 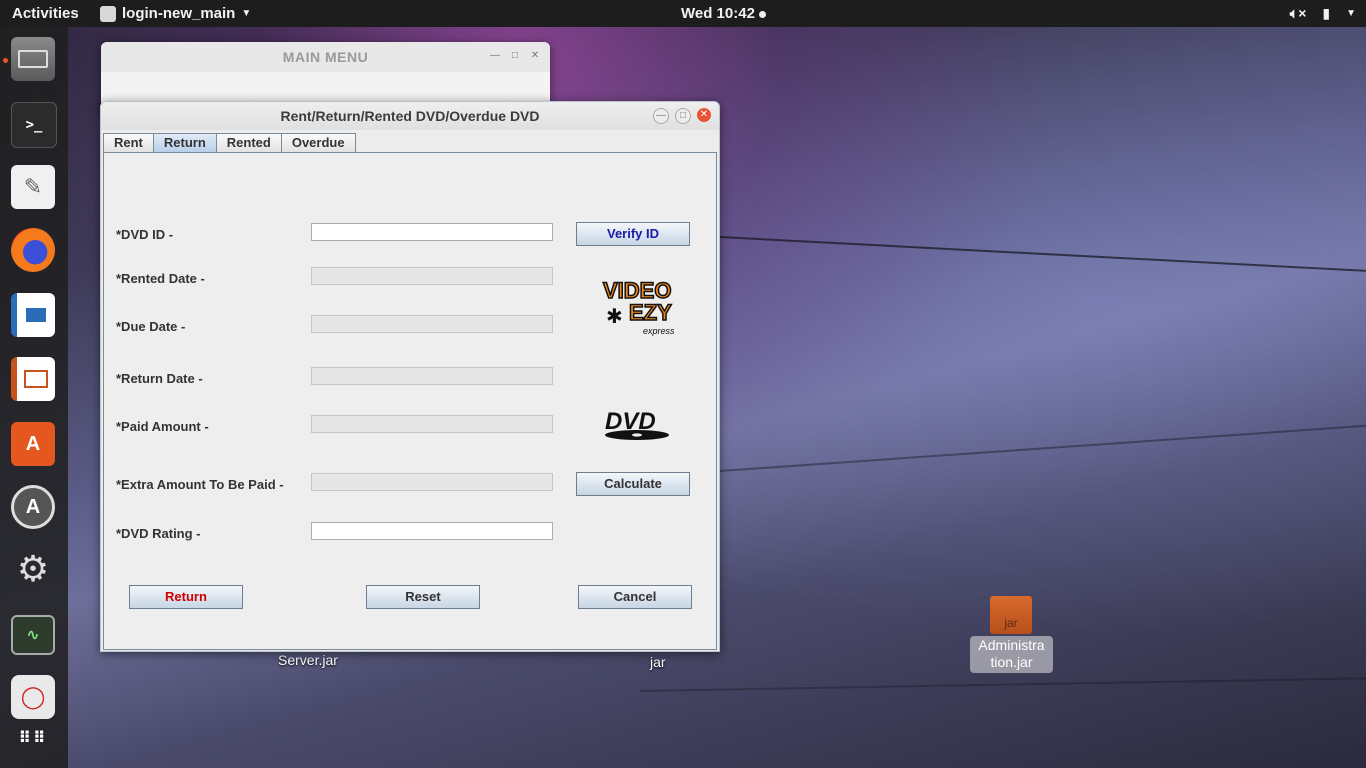 I want to click on verify-id-button: Verify ID, so click(x=633, y=234).